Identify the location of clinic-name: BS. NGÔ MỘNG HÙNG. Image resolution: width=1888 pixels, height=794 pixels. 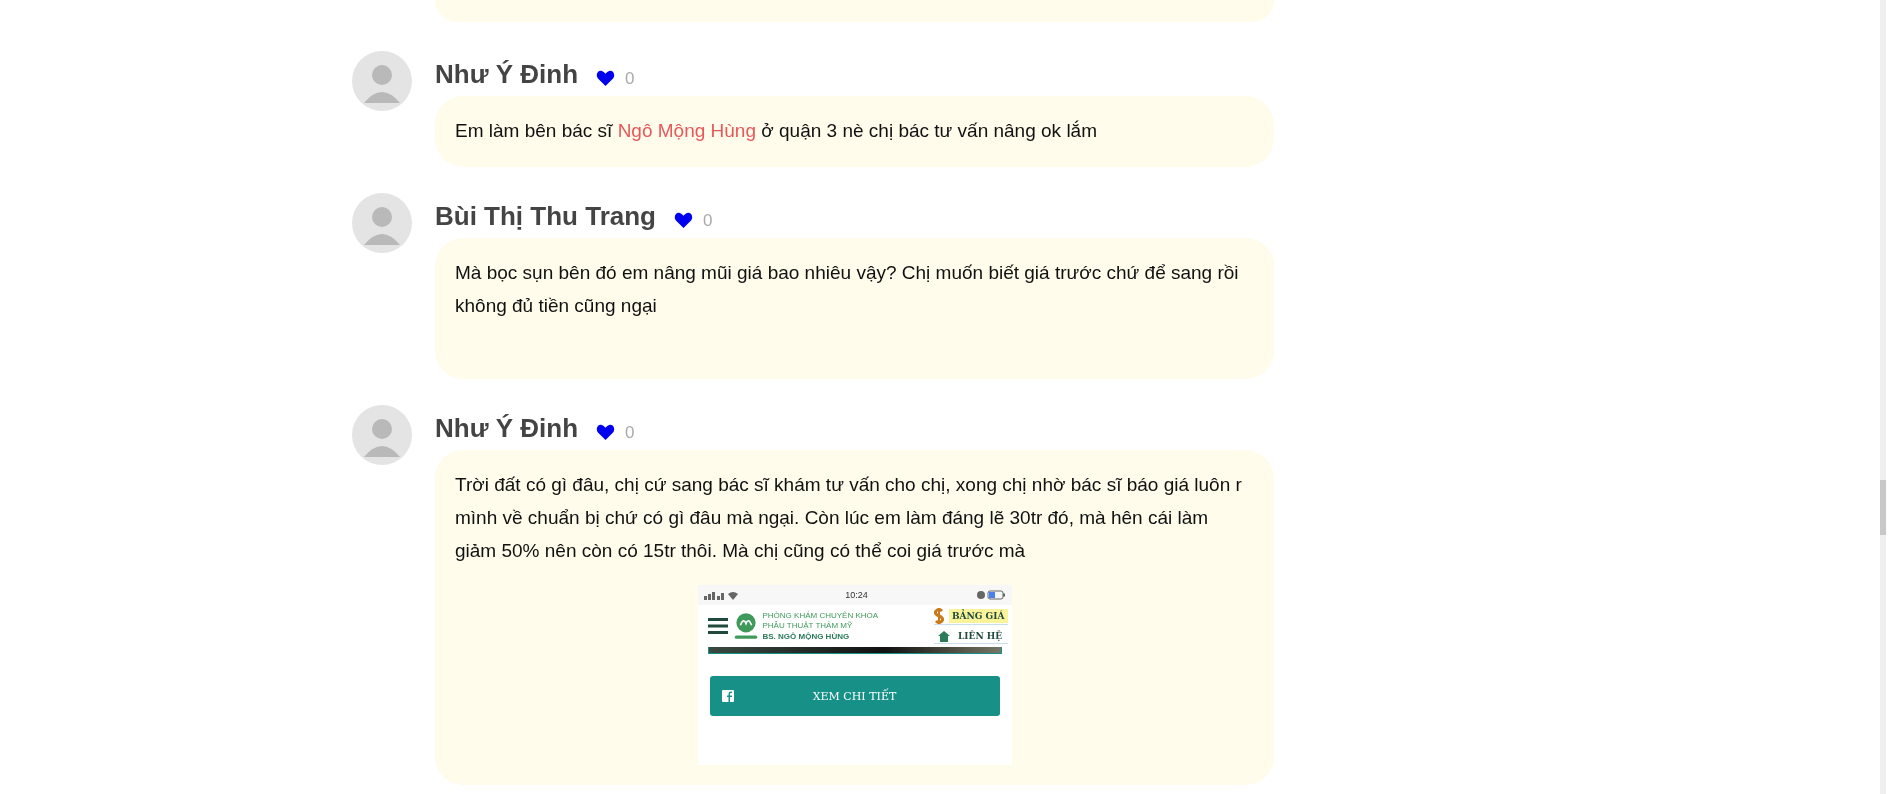
(806, 636).